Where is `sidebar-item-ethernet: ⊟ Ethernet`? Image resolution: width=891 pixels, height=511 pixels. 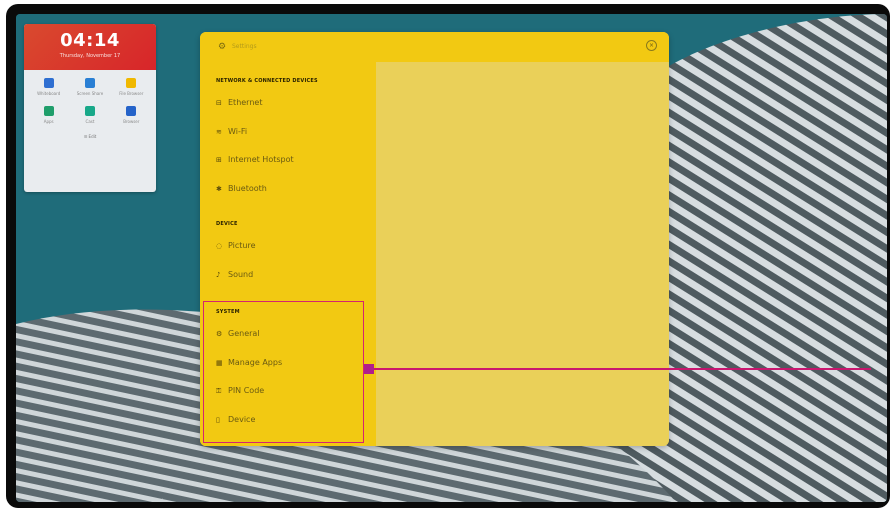
sidebar-item-ethernet: ⊟ Ethernet is located at coordinates (239, 102).